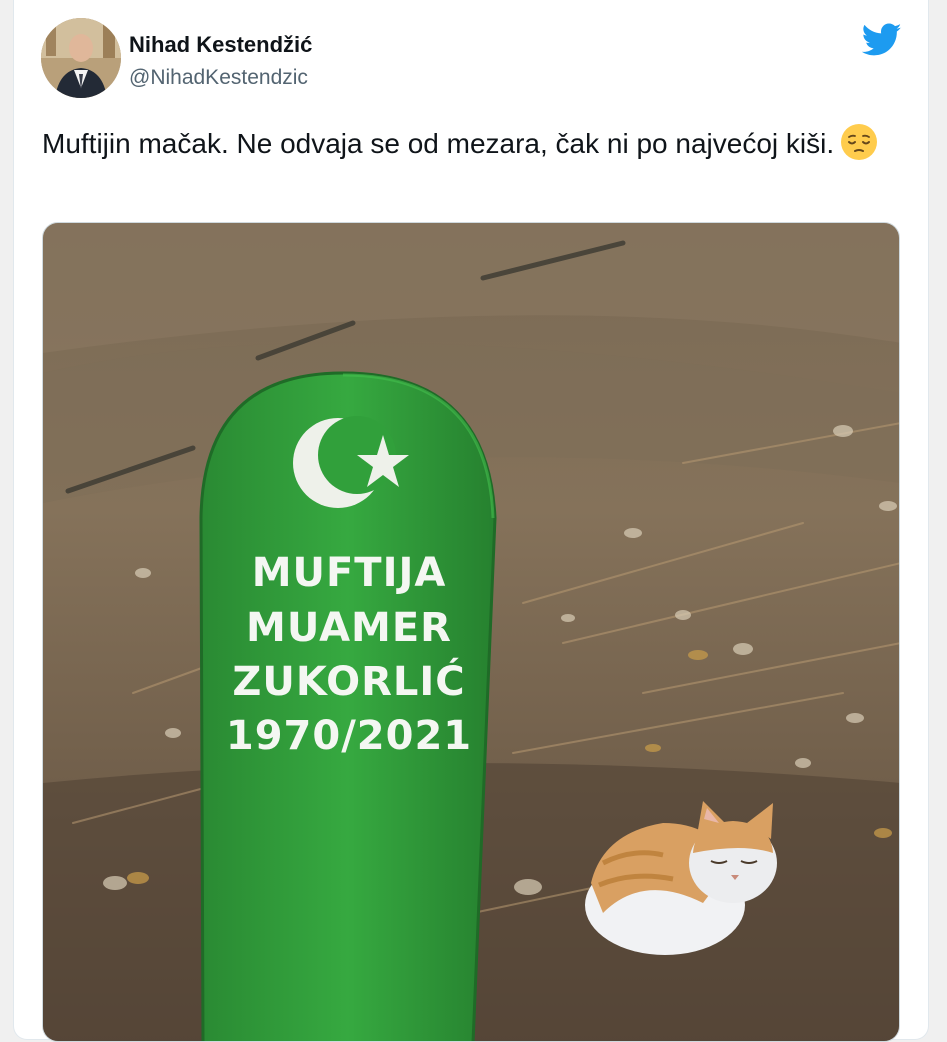 The image size is (947, 1042). I want to click on gravestone-line-3: ZUKORLIĆ, so click(348, 681).